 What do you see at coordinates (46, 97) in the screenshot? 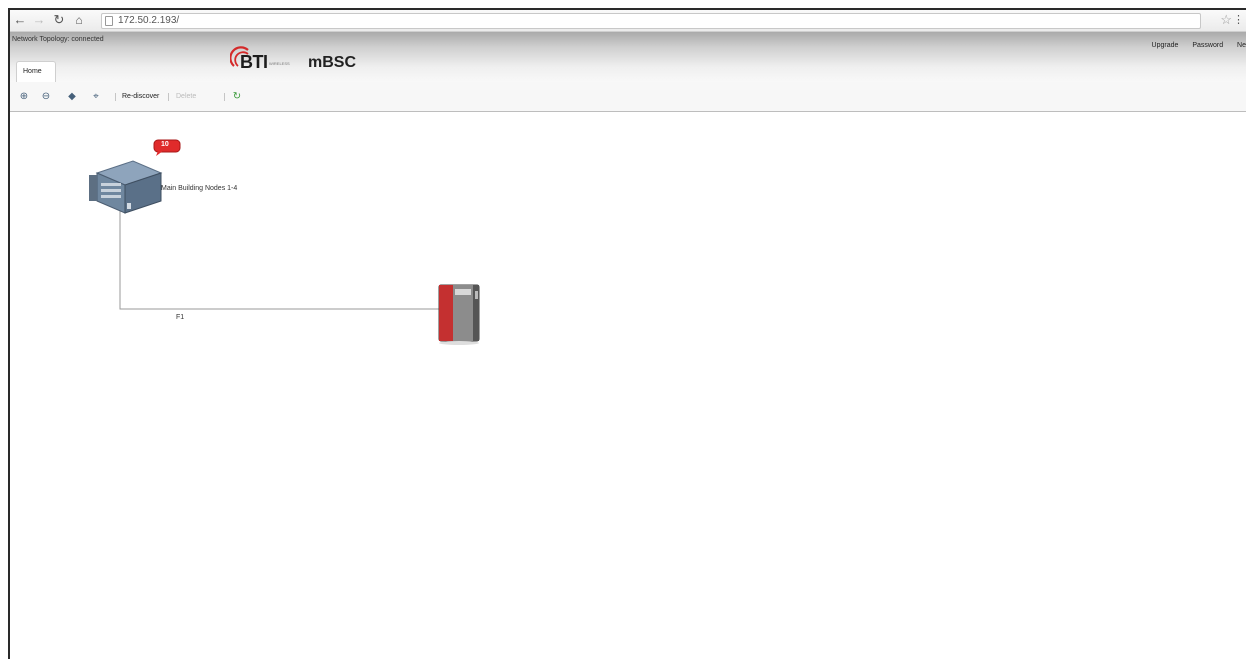
I see `zoom-out-icon: ⊖` at bounding box center [46, 97].